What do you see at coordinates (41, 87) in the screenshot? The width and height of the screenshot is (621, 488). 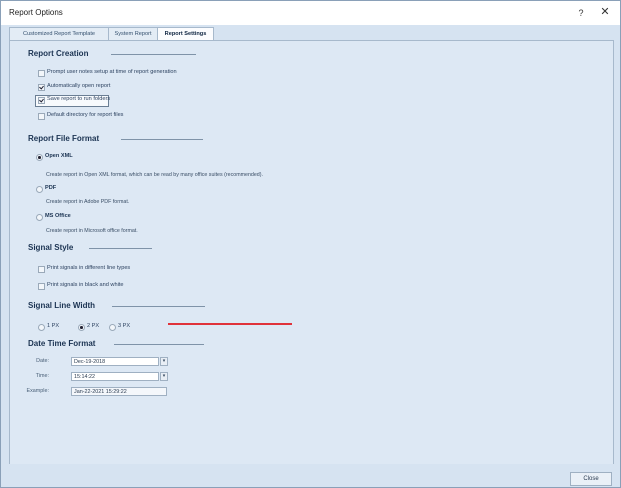 I see `auto-open-checkbox` at bounding box center [41, 87].